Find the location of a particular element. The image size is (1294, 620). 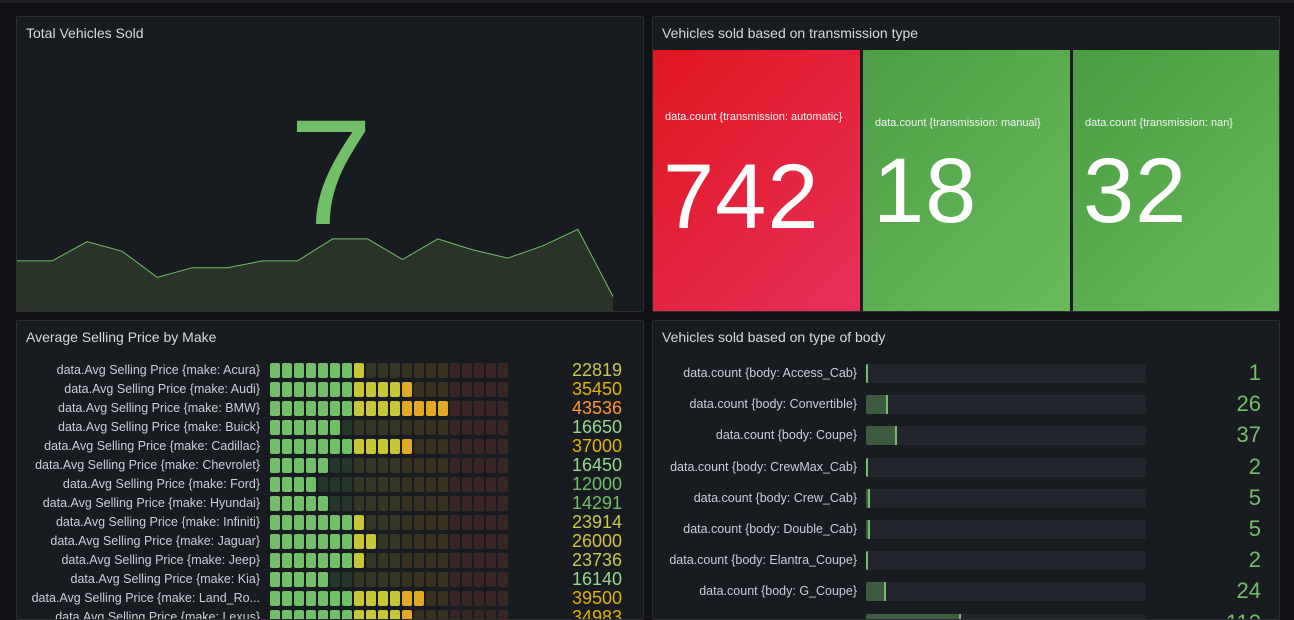

panel-title: Vehicles sold based on type of body is located at coordinates (773, 337).